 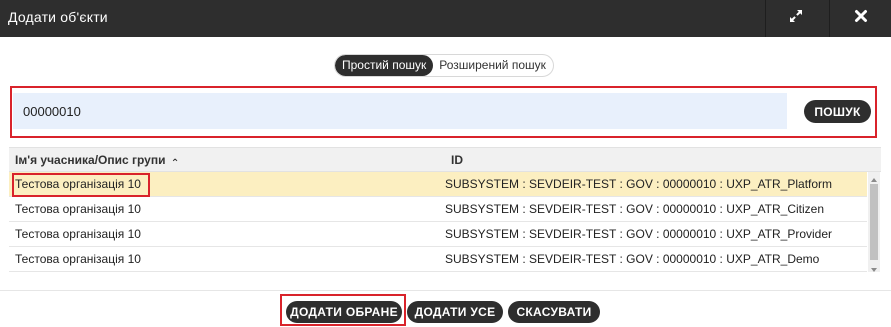 I want to click on dialog-title: Додати об'єкти, so click(x=58, y=17).